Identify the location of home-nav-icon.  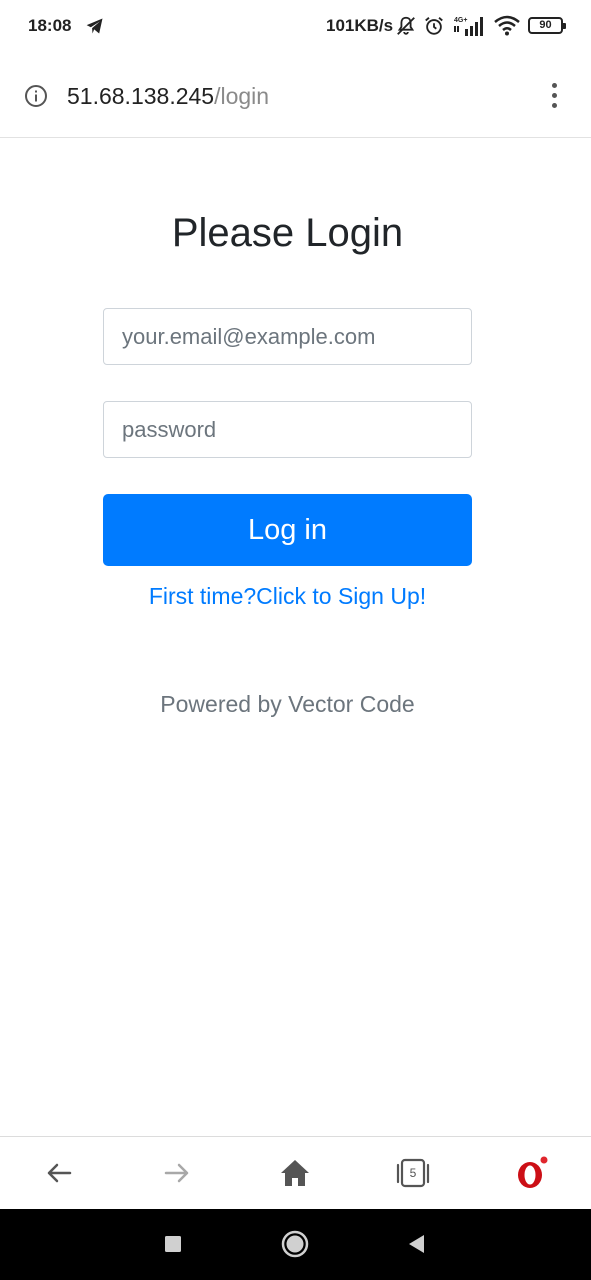
(295, 1244).